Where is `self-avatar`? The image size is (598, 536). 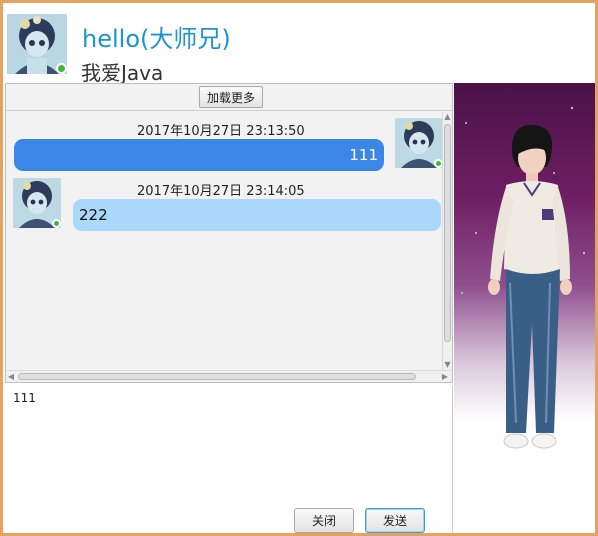
self-avatar is located at coordinates (418, 143).